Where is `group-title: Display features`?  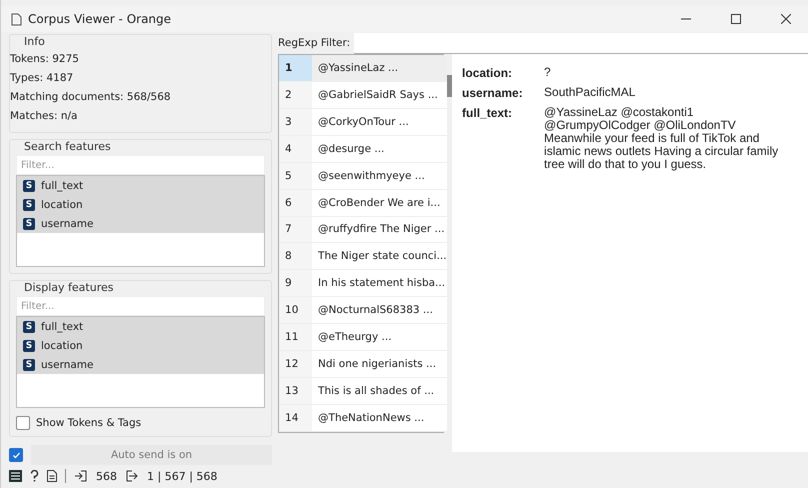
group-title: Display features is located at coordinates (69, 287).